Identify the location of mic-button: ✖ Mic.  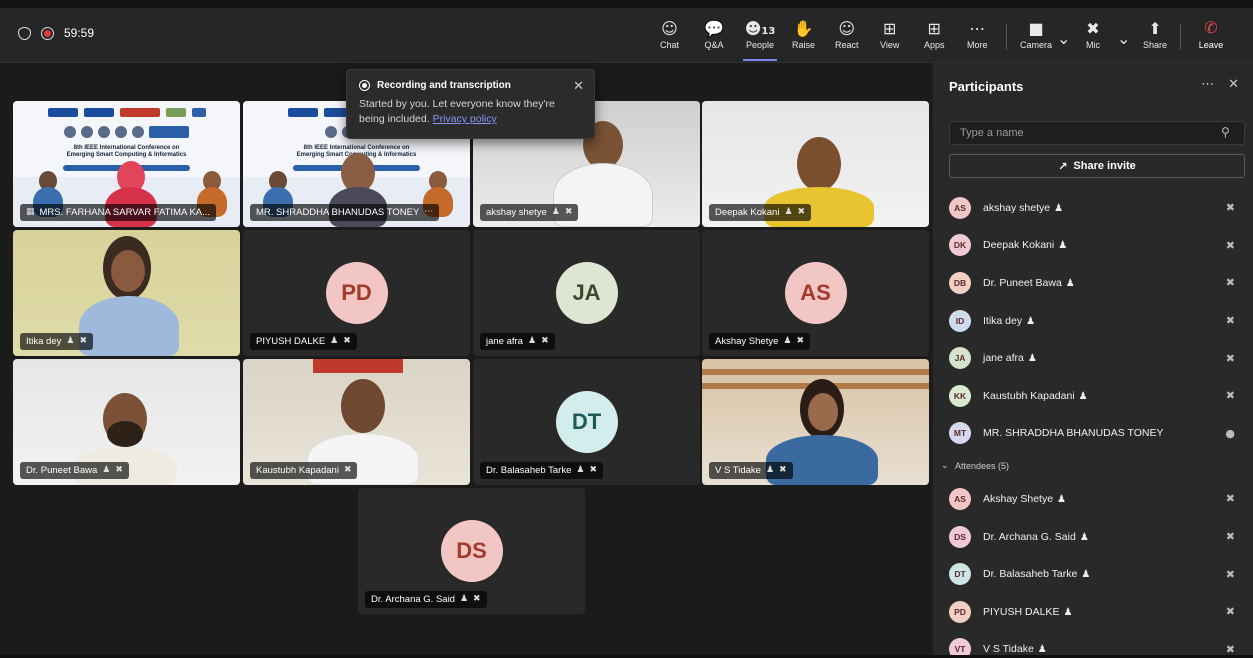
(1093, 38).